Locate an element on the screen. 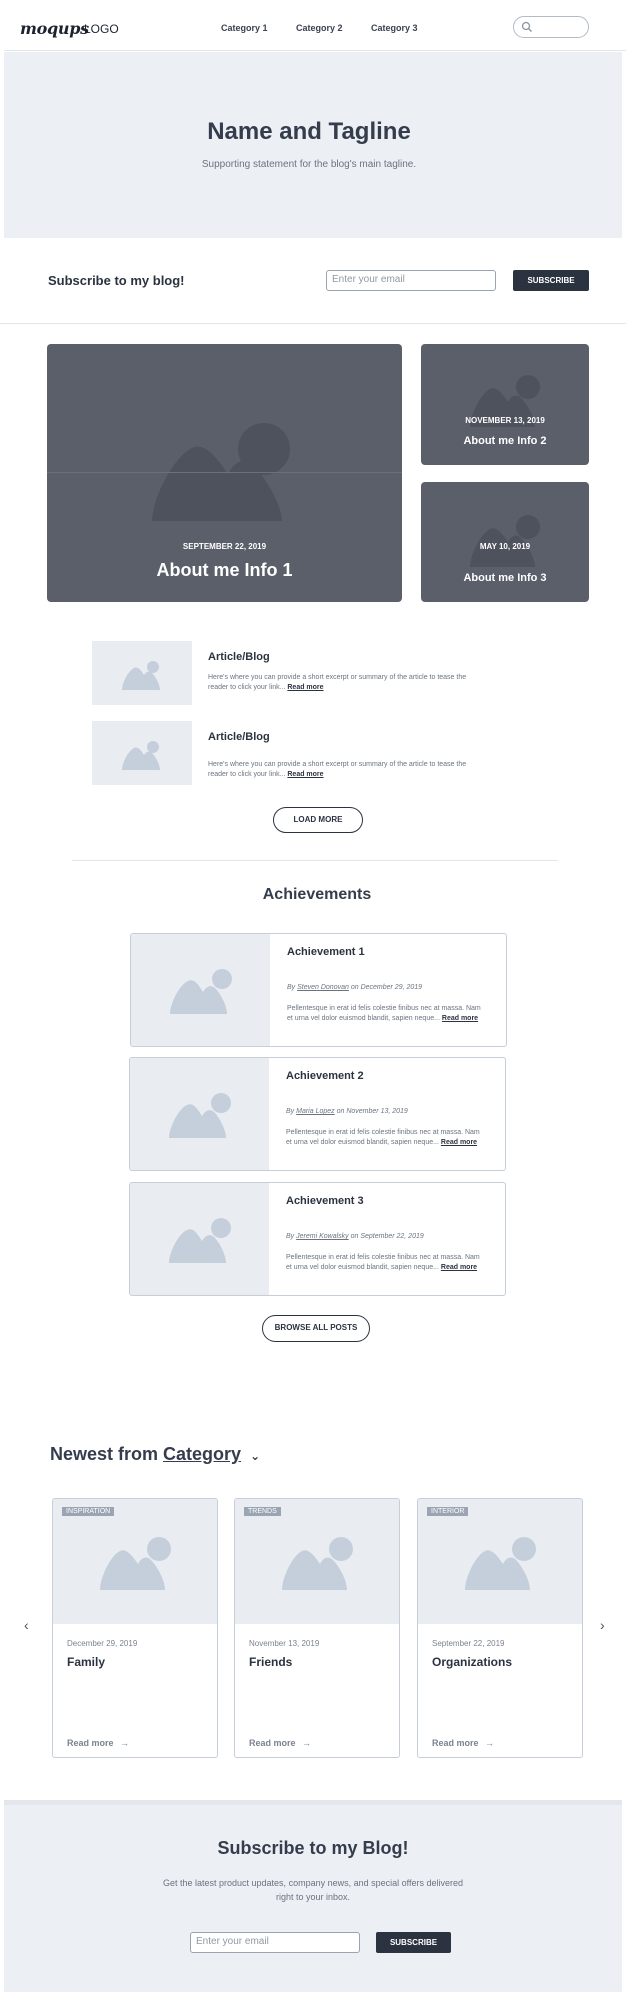 The height and width of the screenshot is (1992, 626). category-dropdown: Category is located at coordinates (202, 1454).